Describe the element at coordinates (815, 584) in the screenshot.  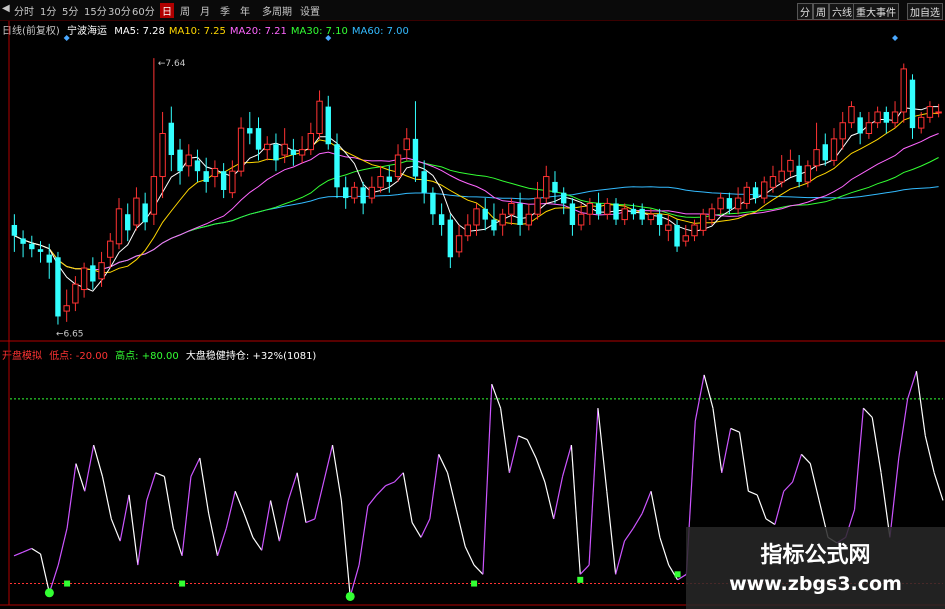
I see `watermark-url: www.zbgs3.com` at that location.